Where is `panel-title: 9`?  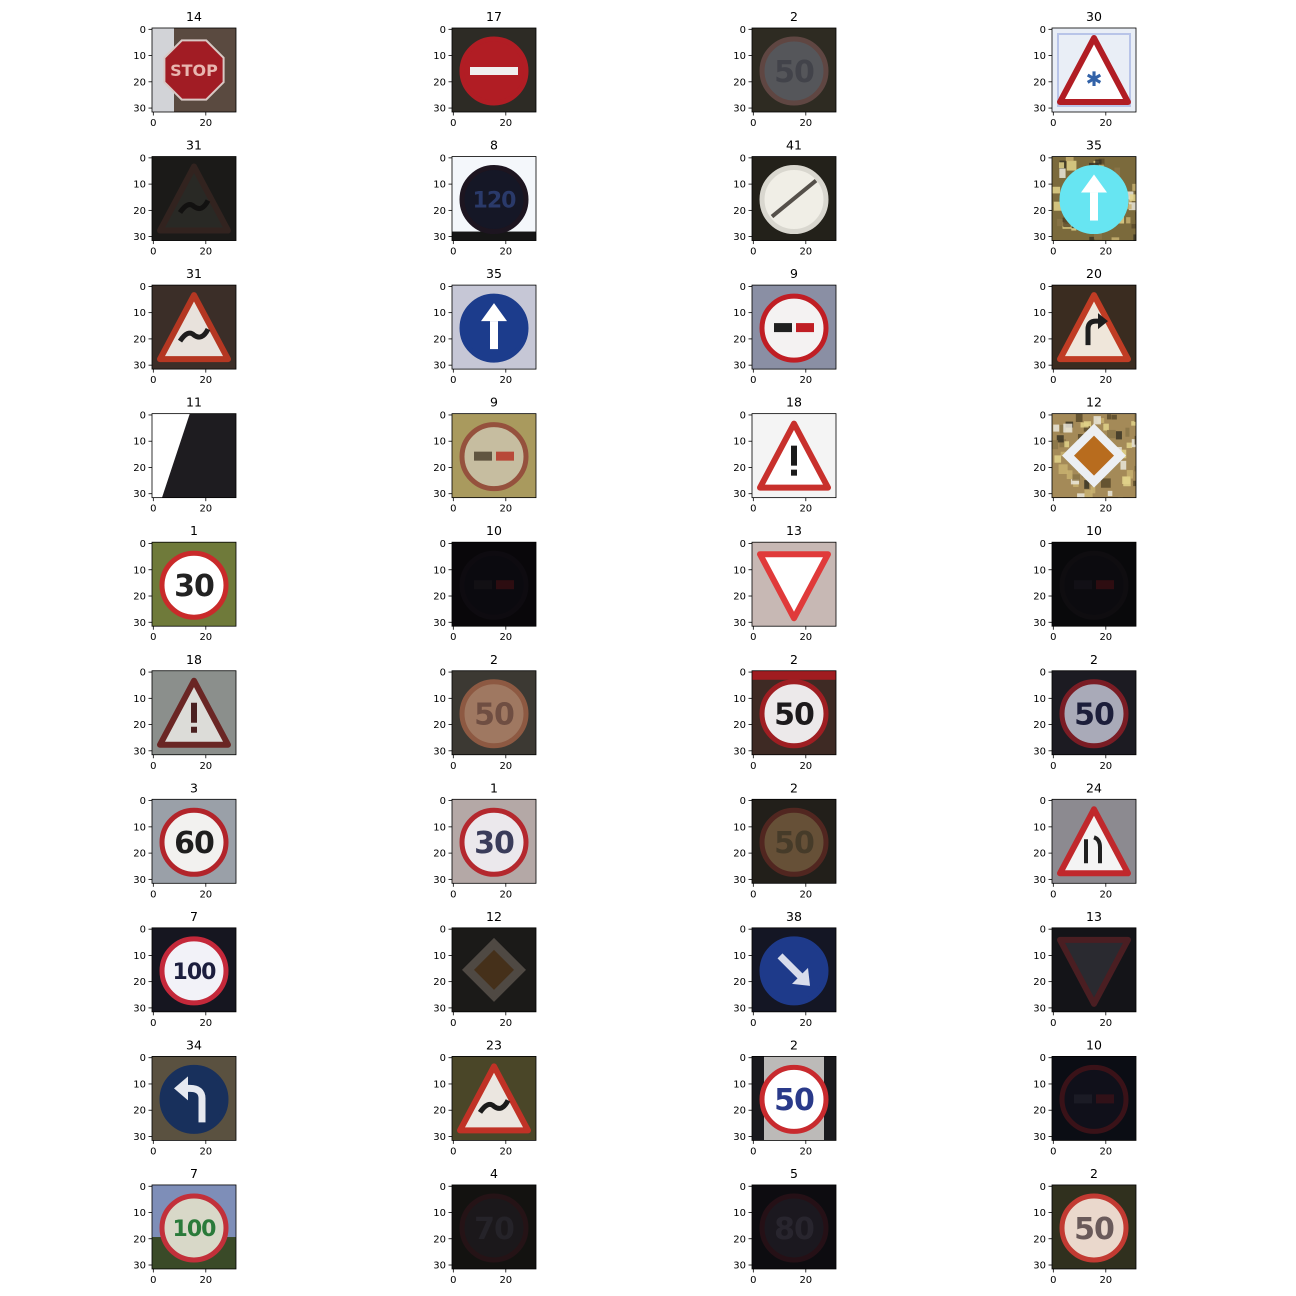
panel-title: 9 is located at coordinates (494, 402).